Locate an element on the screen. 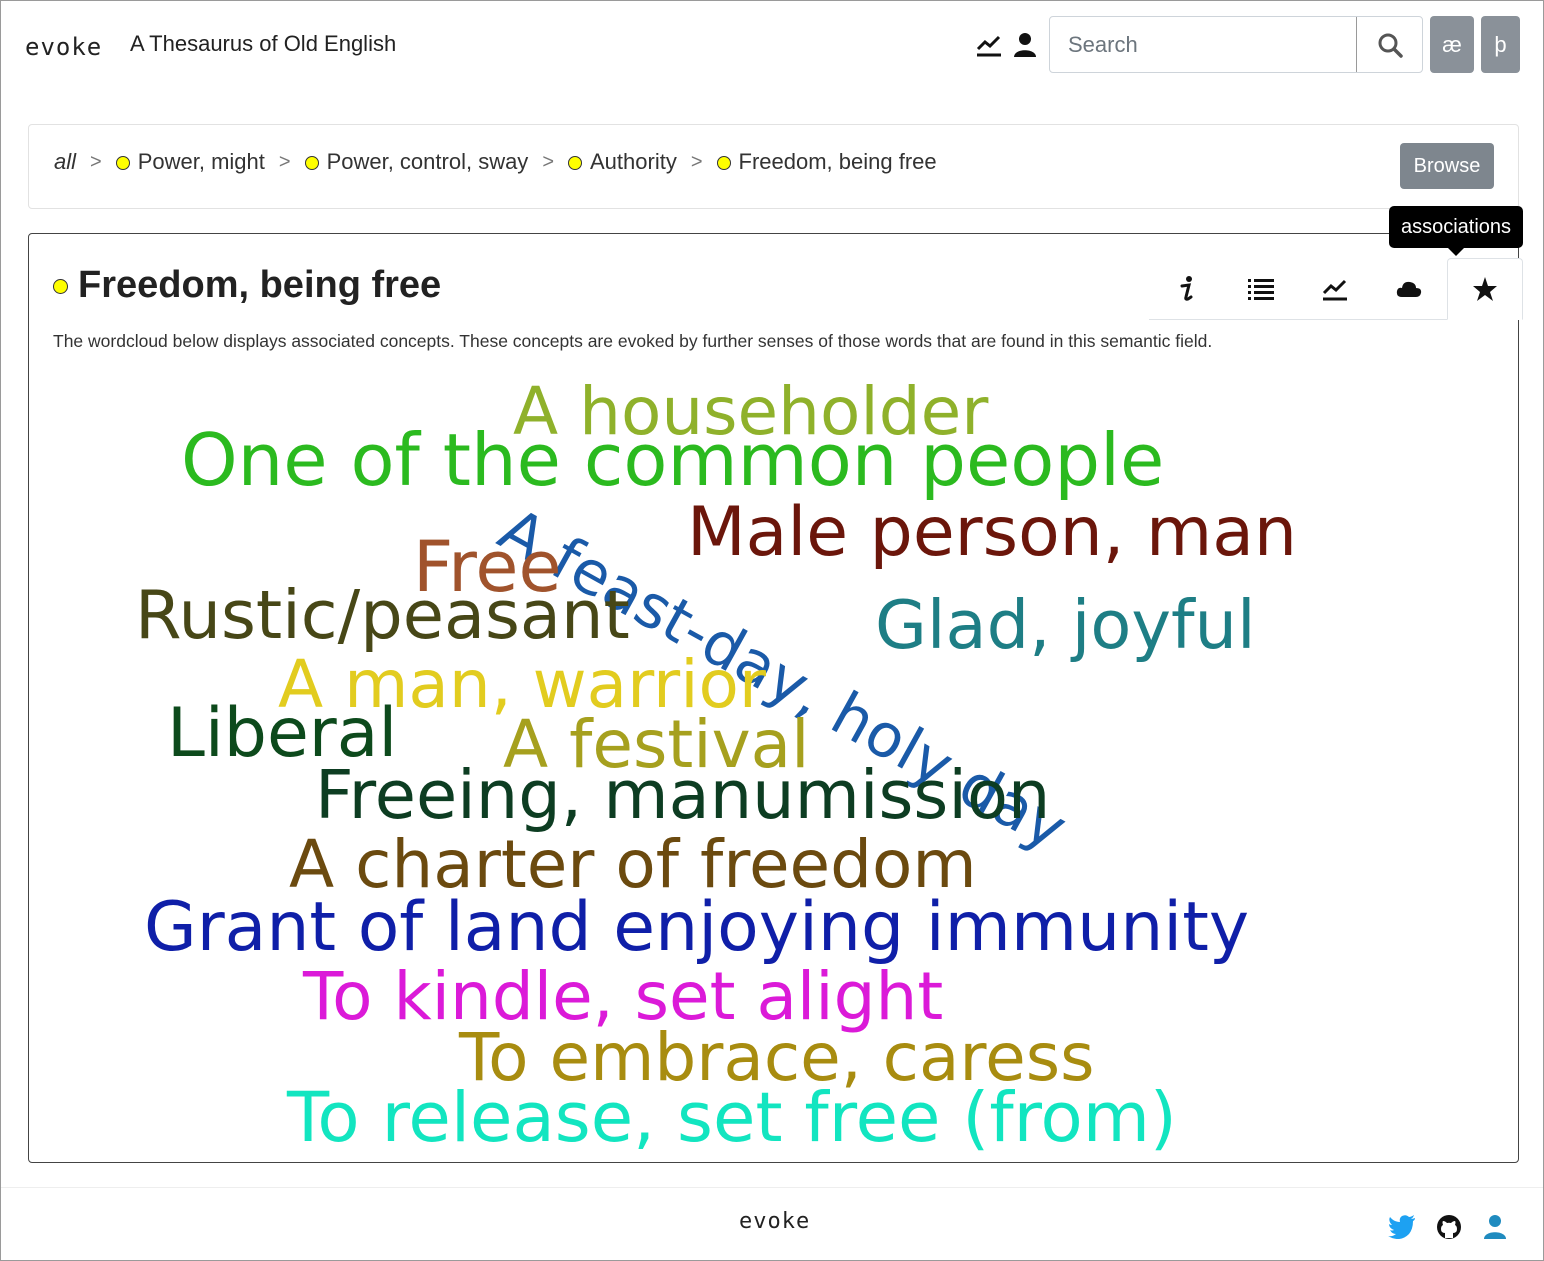 Image resolution: width=1544 pixels, height=1261 pixels. wordcloud-word: Glad, joyful is located at coordinates (1065, 625).